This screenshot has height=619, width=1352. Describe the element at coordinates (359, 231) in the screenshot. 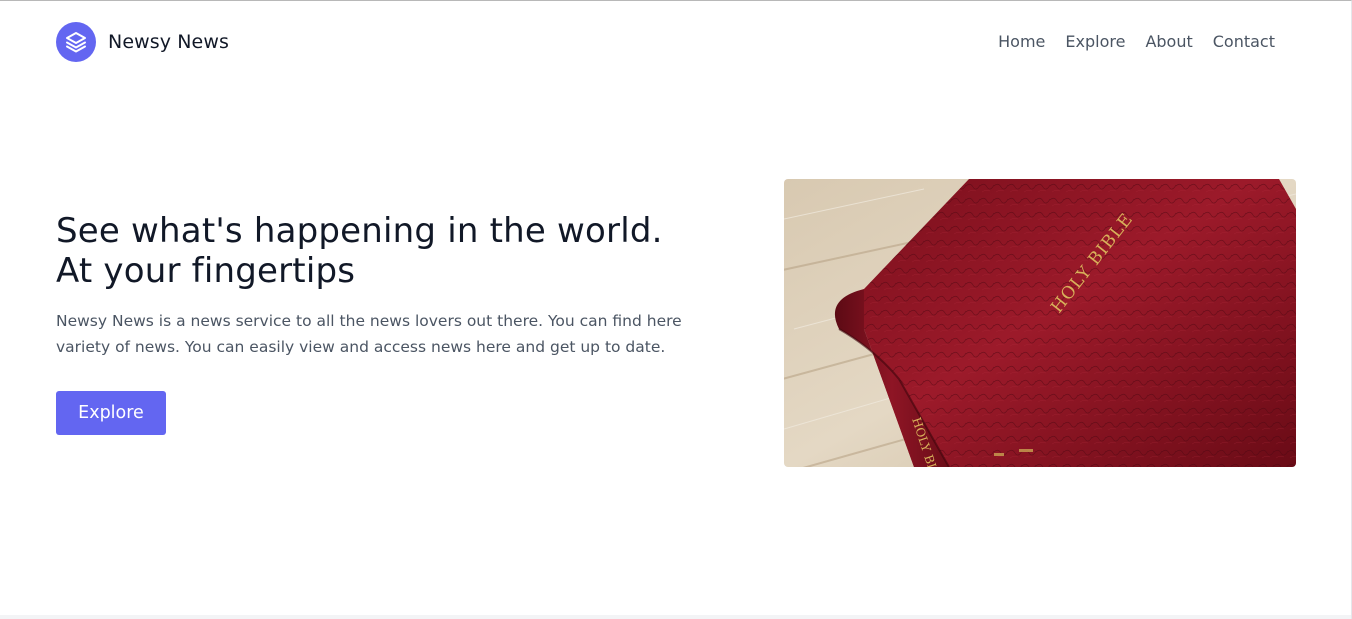

I see `hero-title-line-1: See what's happening in the world.` at that location.